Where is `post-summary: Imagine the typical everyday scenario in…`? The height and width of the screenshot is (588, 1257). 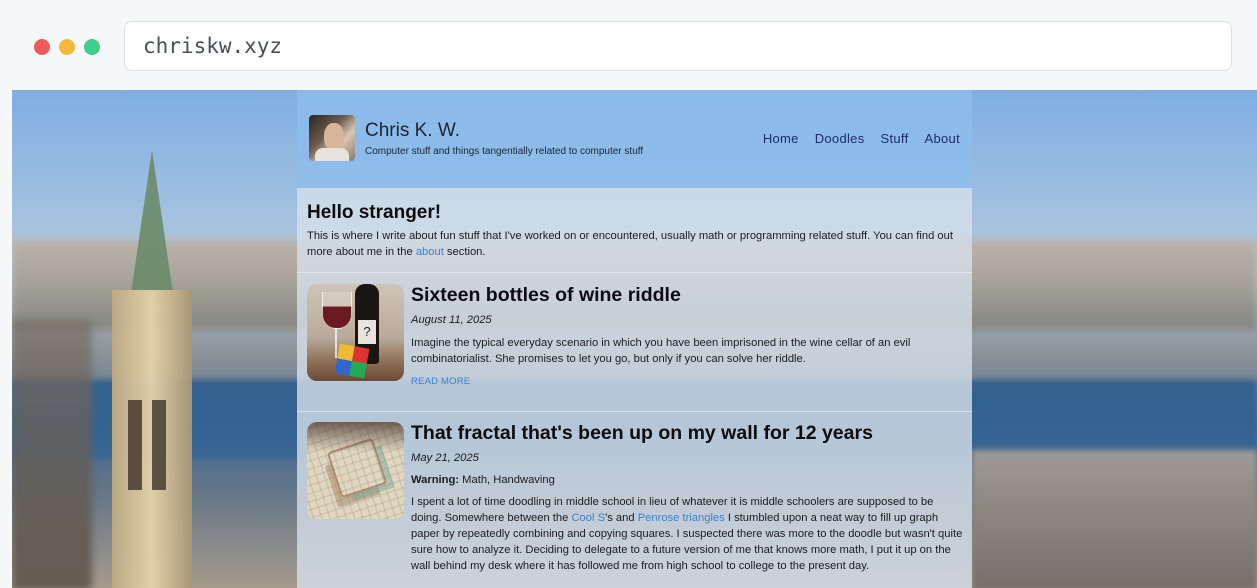 post-summary: Imagine the typical everyday scenario in… is located at coordinates (661, 351).